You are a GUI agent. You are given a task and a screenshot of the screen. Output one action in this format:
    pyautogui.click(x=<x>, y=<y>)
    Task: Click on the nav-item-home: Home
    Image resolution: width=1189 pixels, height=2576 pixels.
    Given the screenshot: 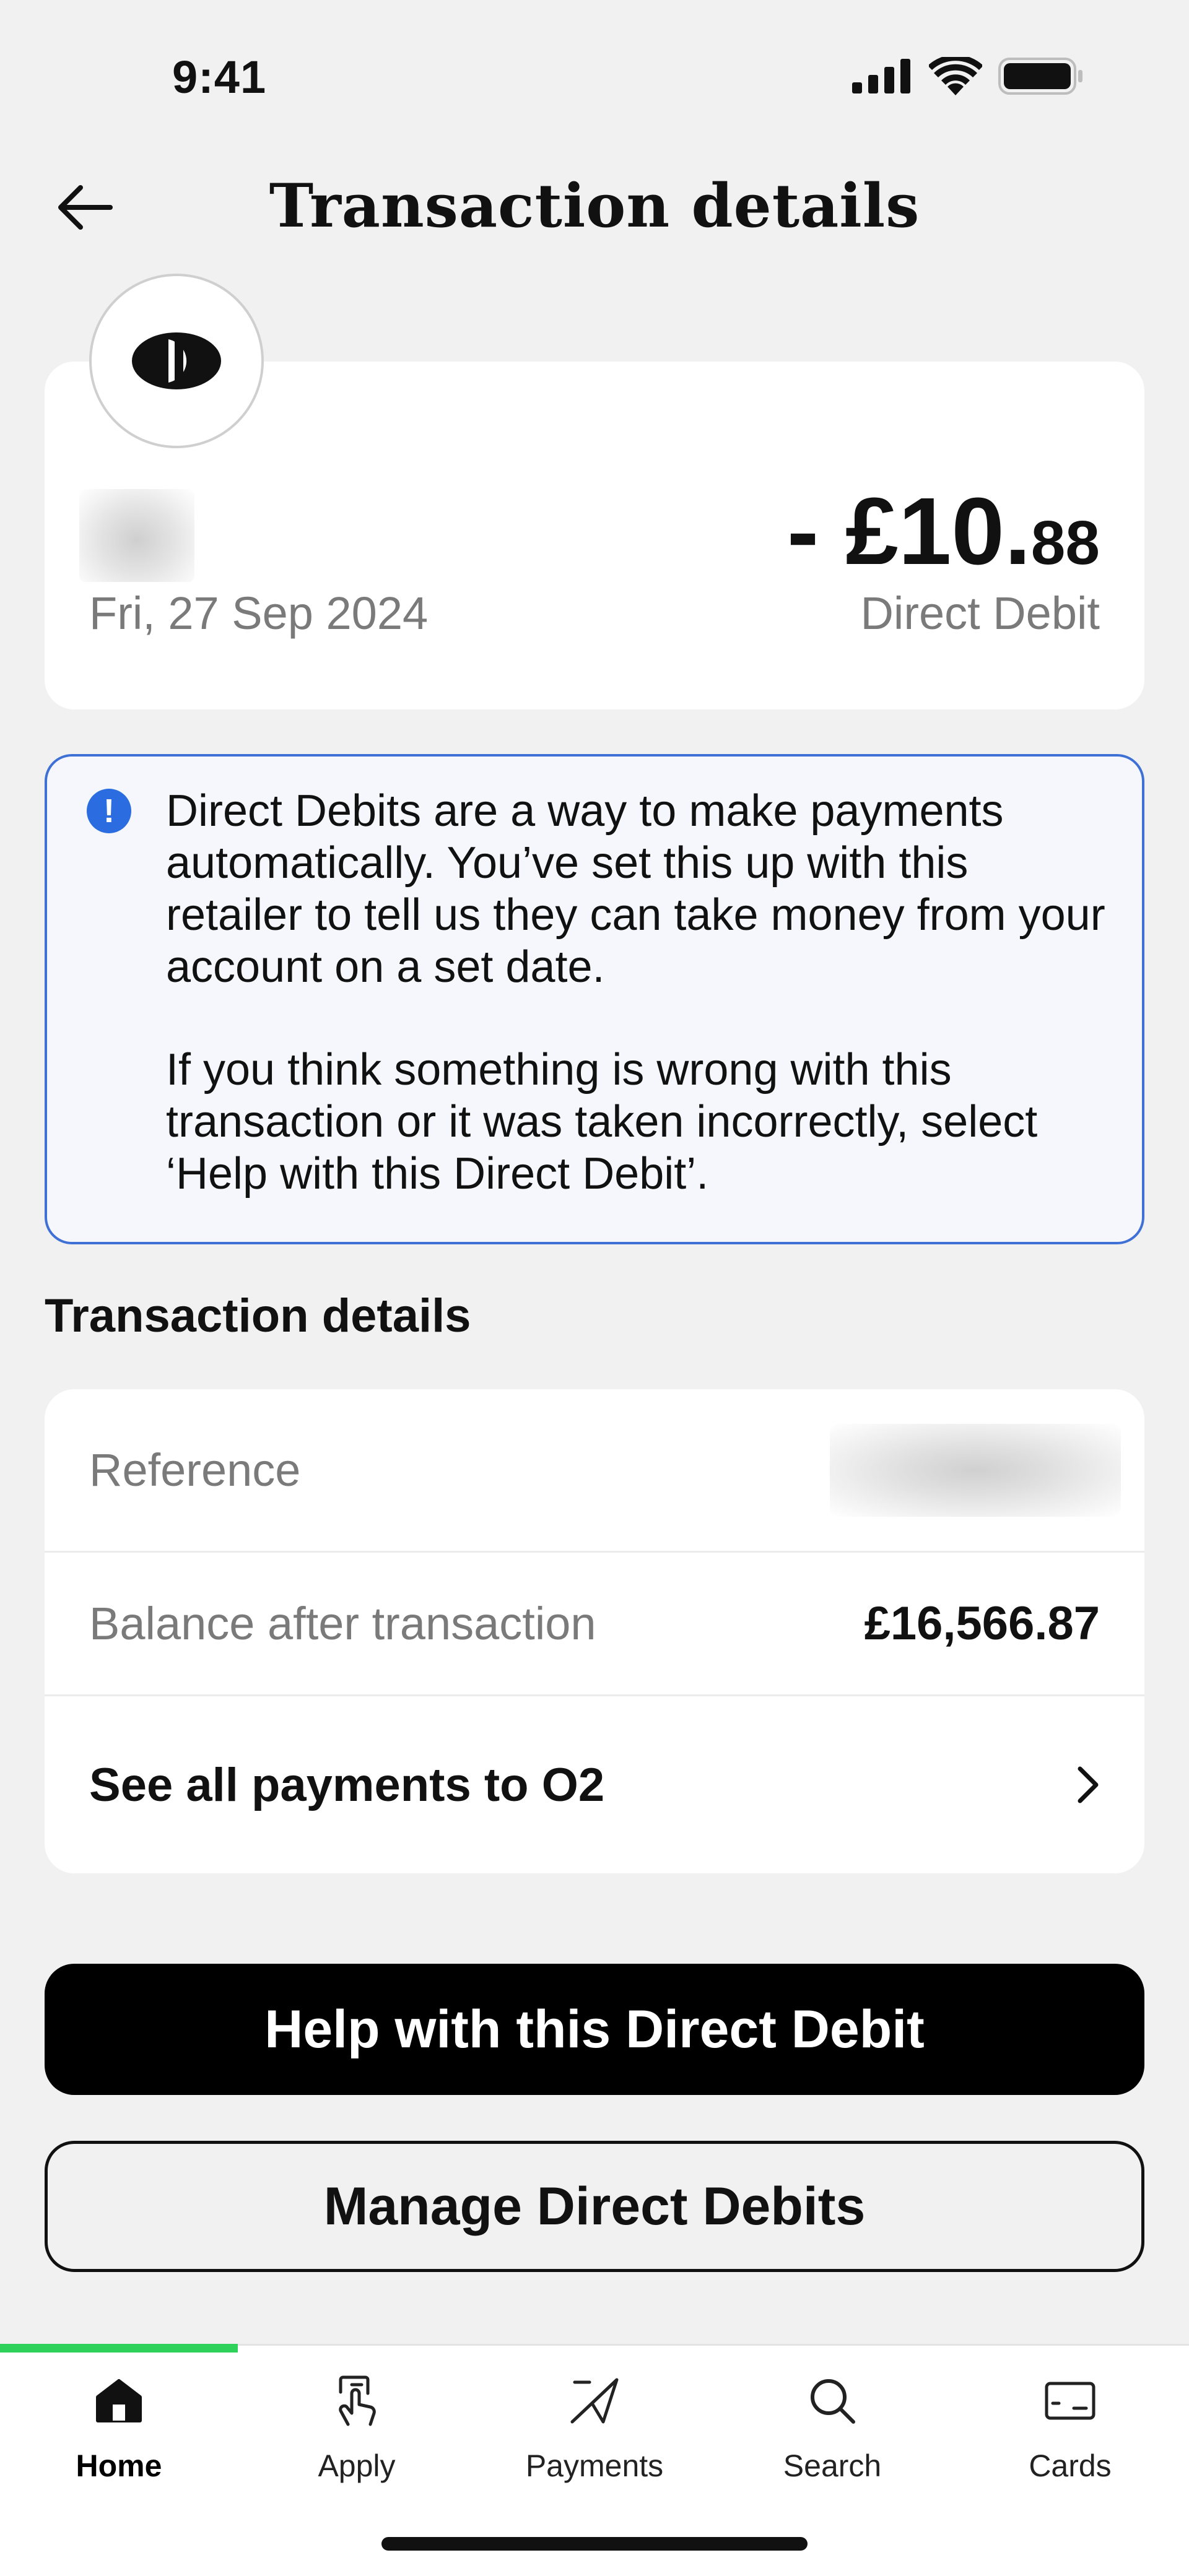 What is the action you would take?
    pyautogui.click(x=119, y=2427)
    